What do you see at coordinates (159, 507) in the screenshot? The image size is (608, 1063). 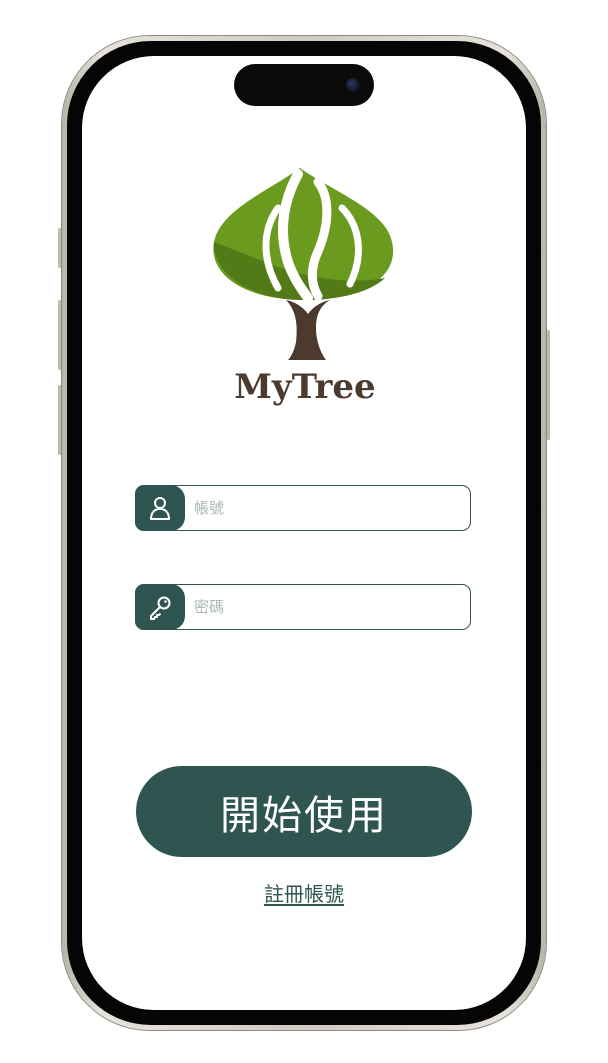 I see `user-icon` at bounding box center [159, 507].